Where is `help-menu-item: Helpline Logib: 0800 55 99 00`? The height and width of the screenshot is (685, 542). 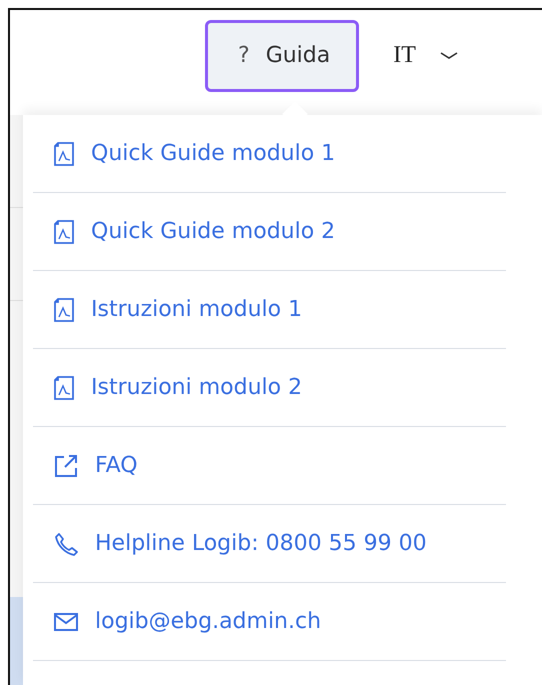 help-menu-item: Helpline Logib: 0800 55 99 00 is located at coordinates (269, 544).